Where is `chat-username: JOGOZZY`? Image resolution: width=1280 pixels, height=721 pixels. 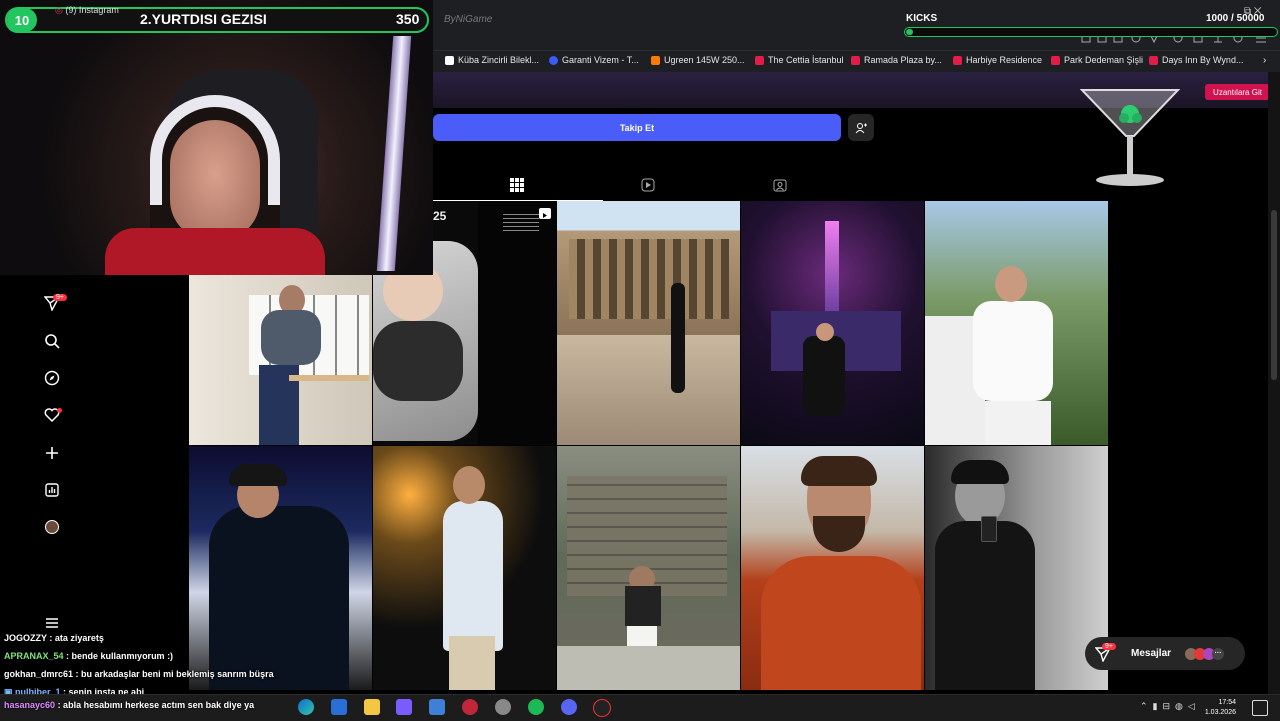 chat-username: JOGOZZY is located at coordinates (25, 638).